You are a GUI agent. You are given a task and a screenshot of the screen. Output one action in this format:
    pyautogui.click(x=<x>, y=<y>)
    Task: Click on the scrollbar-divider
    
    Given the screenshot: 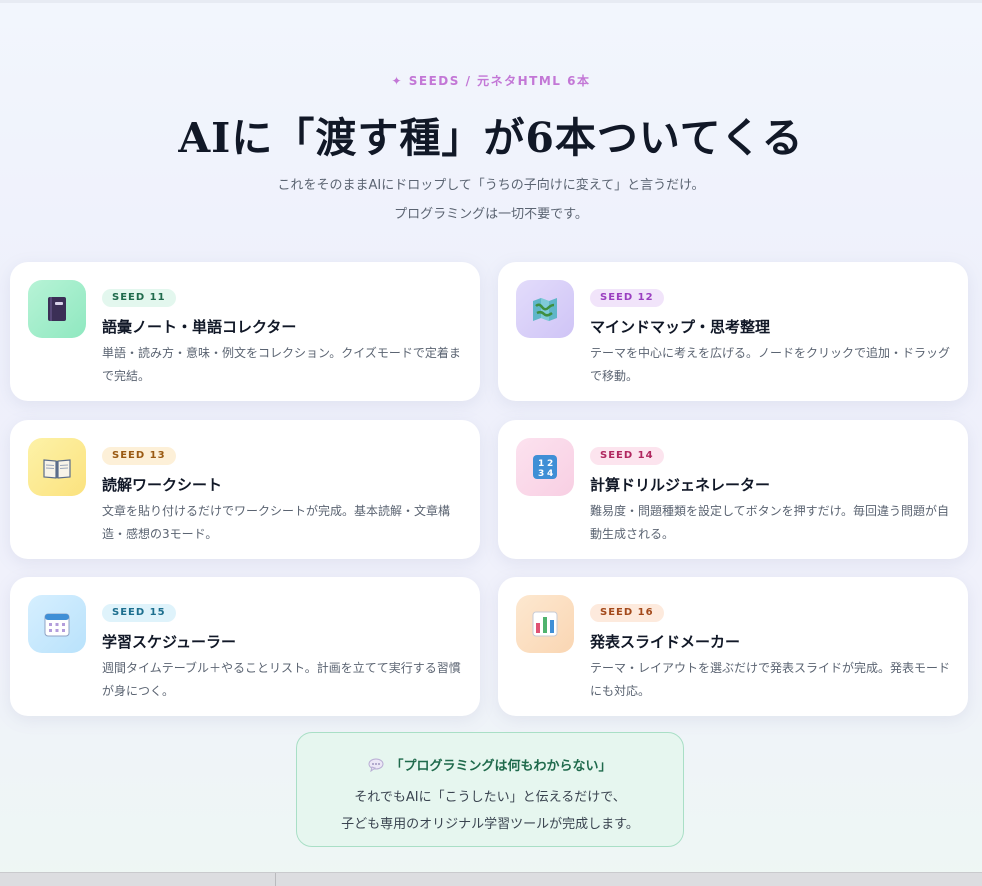 What is the action you would take?
    pyautogui.click(x=275, y=879)
    